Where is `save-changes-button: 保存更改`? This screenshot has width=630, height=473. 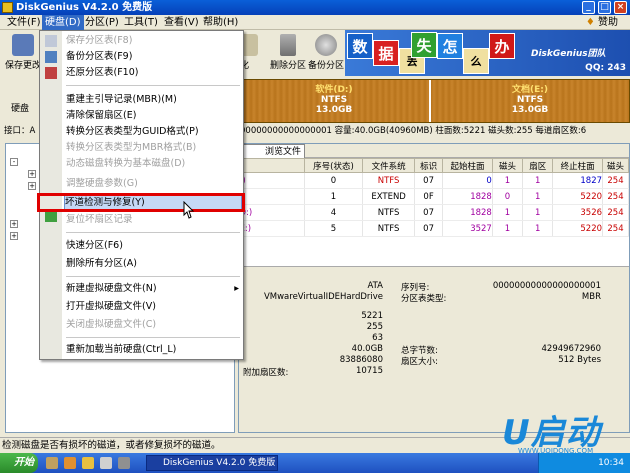 save-changes-button: 保存更改 is located at coordinates (23, 53).